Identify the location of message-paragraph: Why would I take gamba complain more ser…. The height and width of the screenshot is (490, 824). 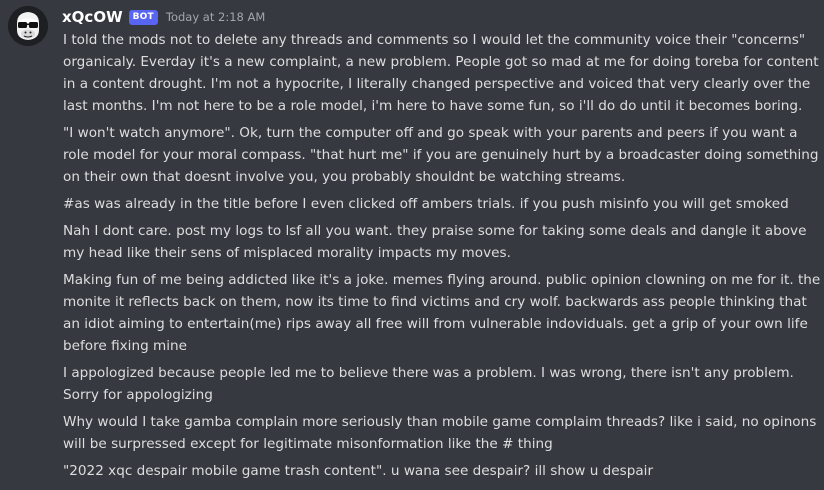
(440, 433).